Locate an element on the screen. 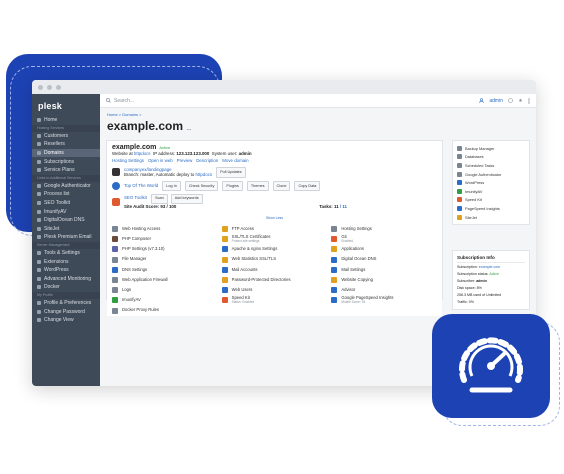 This screenshot has width=564, height=474. domain-link: Hosting Settings is located at coordinates (128, 160).